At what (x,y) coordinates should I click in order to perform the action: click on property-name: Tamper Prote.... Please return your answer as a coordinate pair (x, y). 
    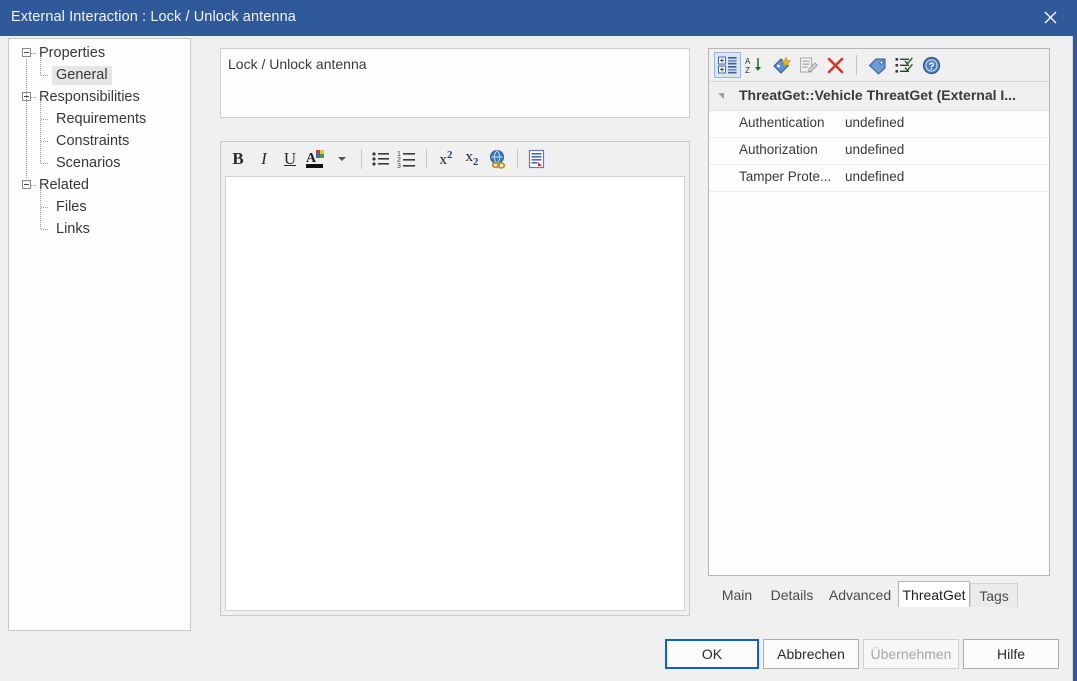
    Looking at the image, I should click on (785, 176).